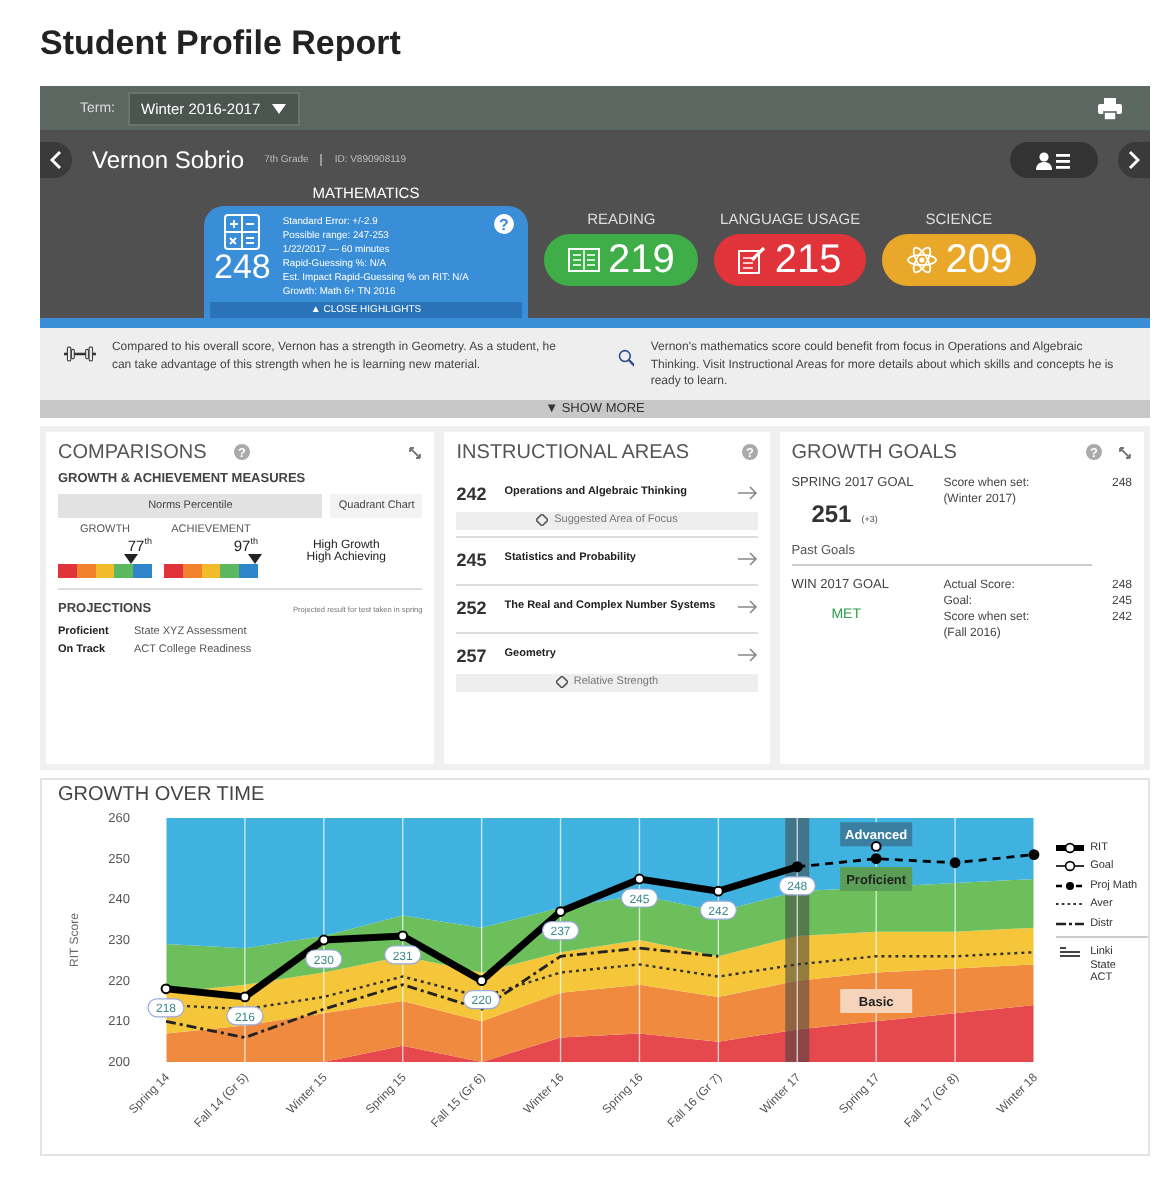 The height and width of the screenshot is (1198, 1154). What do you see at coordinates (874, 452) in the screenshot?
I see `card-title: GROWTH GOALS` at bounding box center [874, 452].